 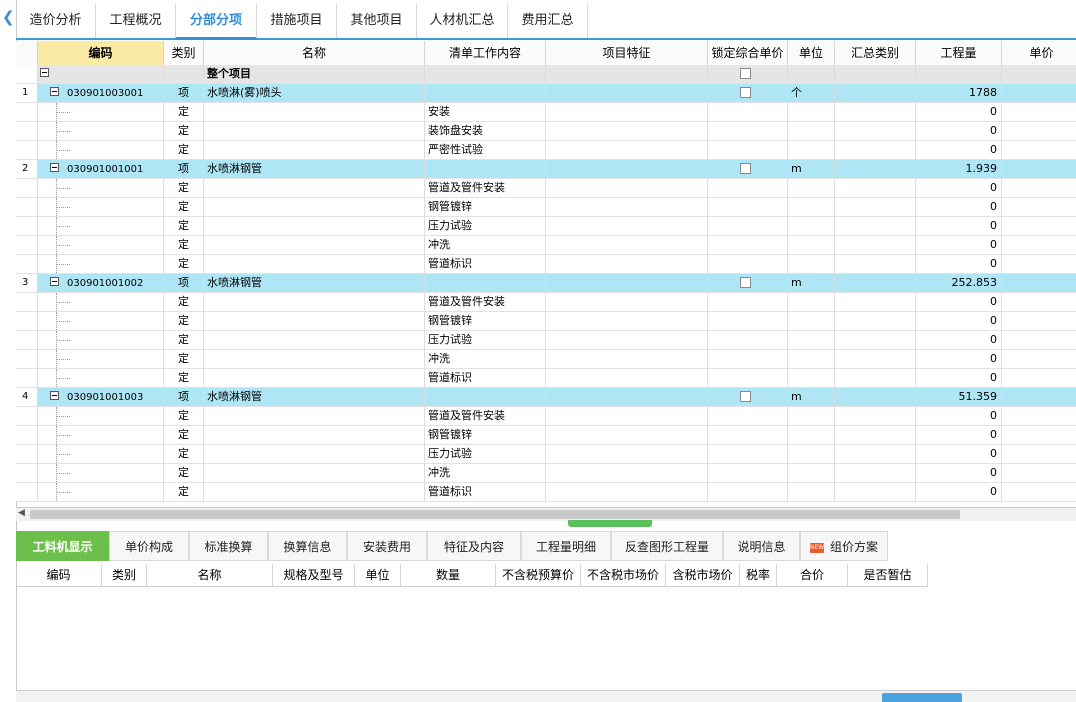 What do you see at coordinates (462, 21) in the screenshot?
I see `tab-5: 人材机汇总` at bounding box center [462, 21].